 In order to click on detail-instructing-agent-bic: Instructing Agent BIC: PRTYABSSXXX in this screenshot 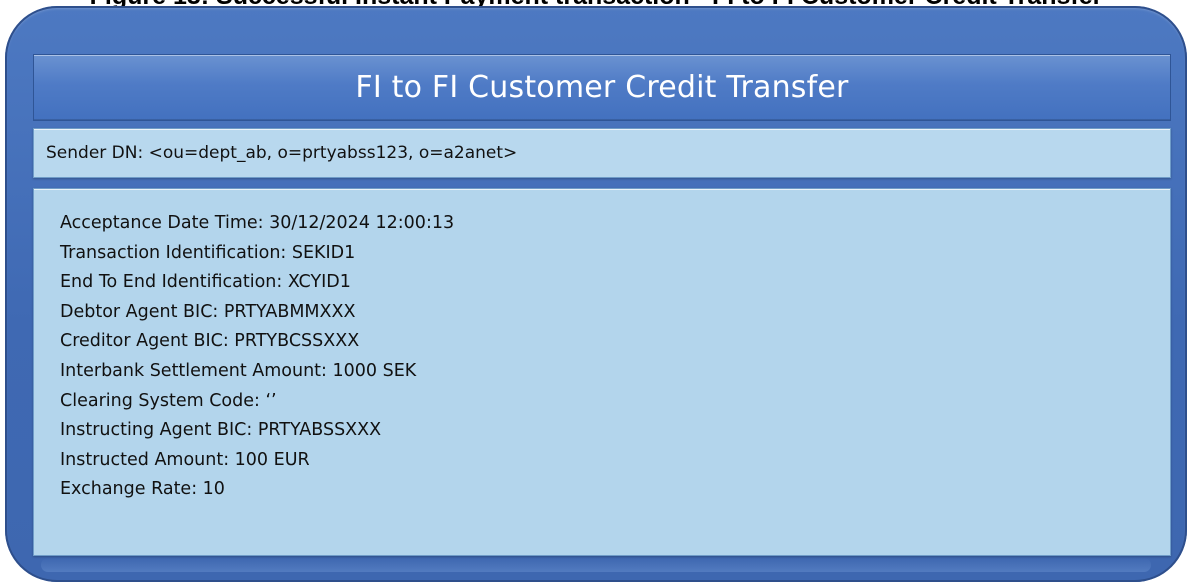, I will do `click(221, 430)`.